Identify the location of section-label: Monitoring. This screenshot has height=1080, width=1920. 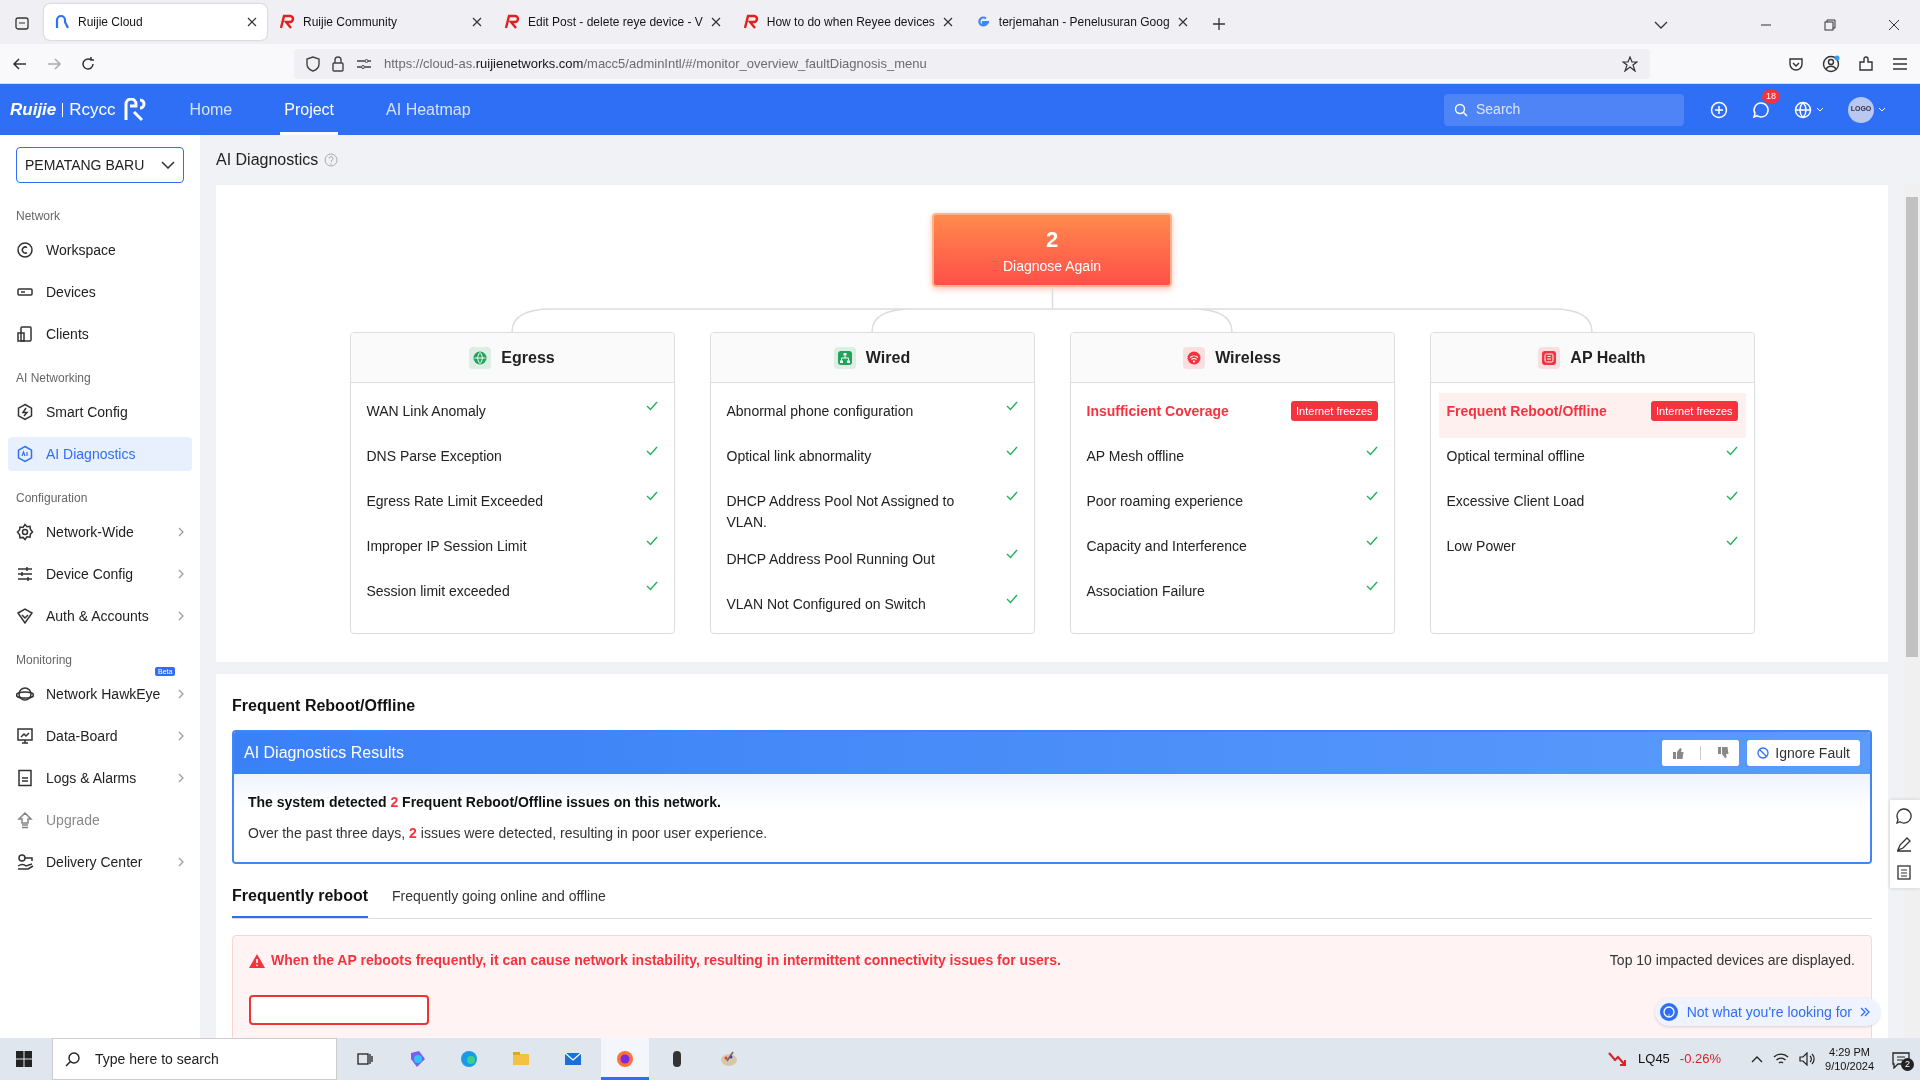
(44, 660).